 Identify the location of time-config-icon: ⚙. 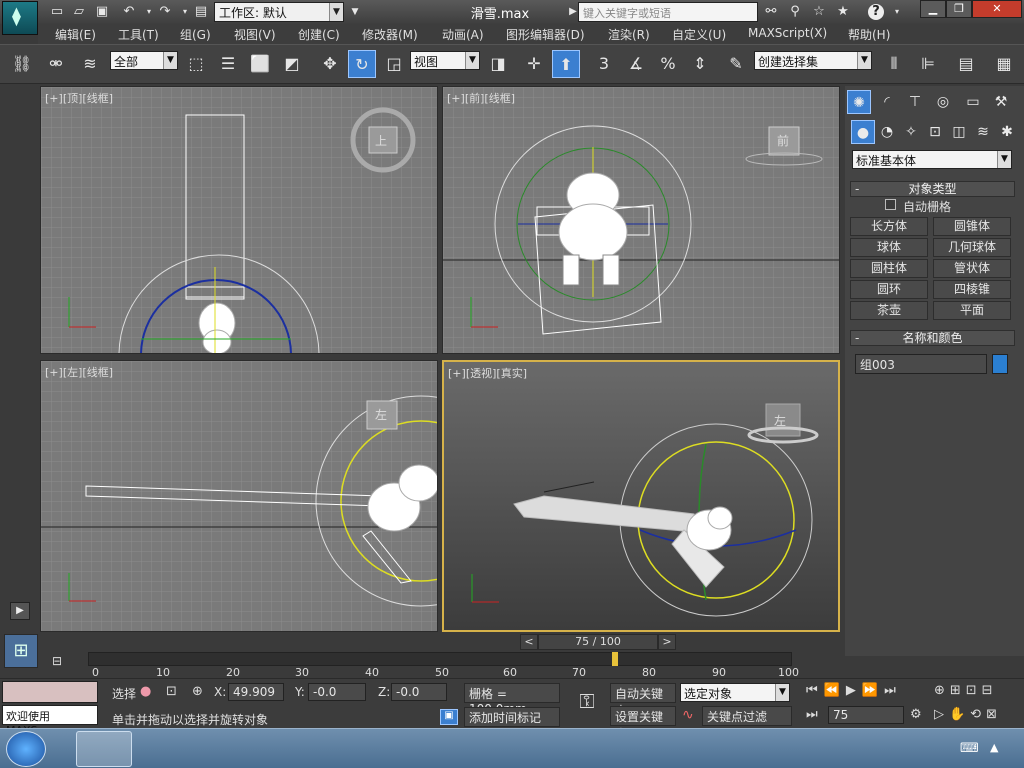
(916, 714).